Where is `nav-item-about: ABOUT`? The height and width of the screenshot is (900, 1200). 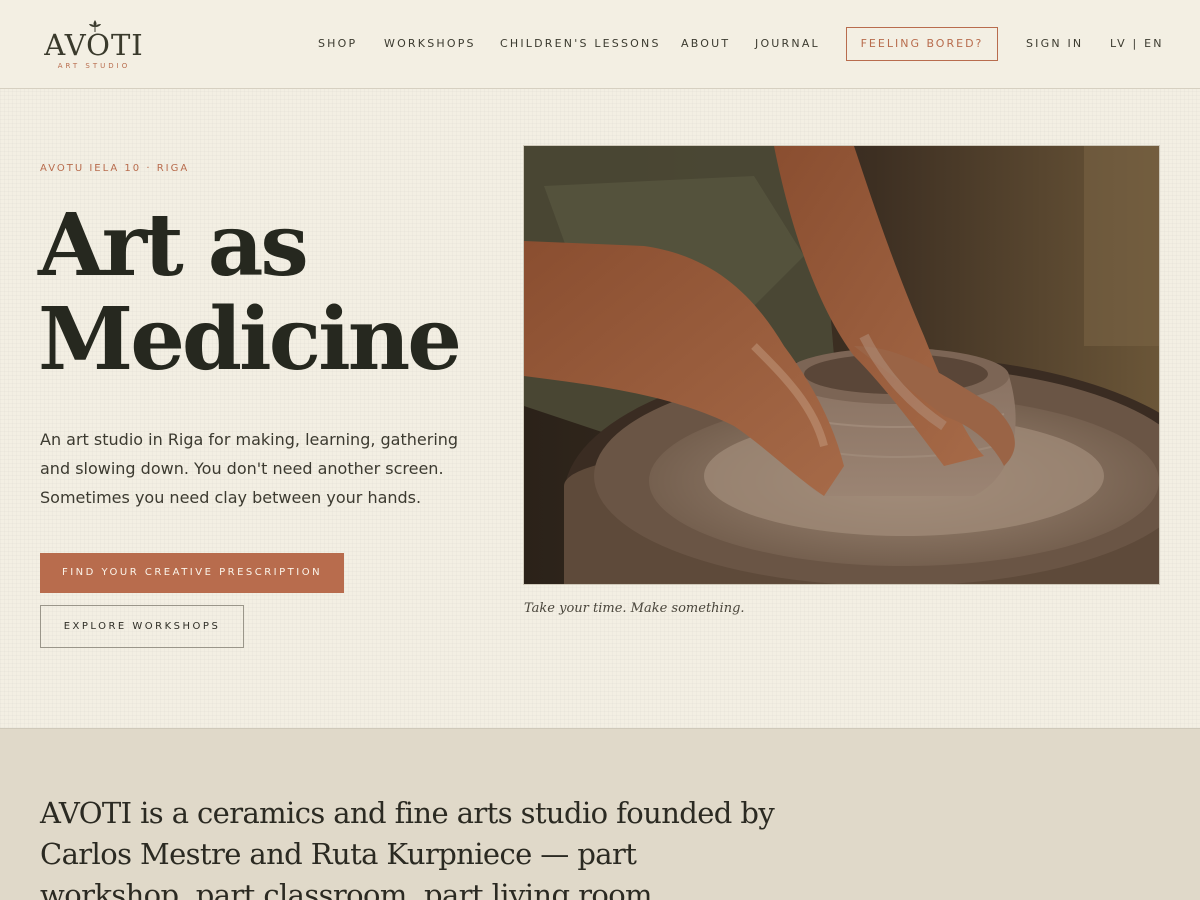
nav-item-about: ABOUT is located at coordinates (705, 44).